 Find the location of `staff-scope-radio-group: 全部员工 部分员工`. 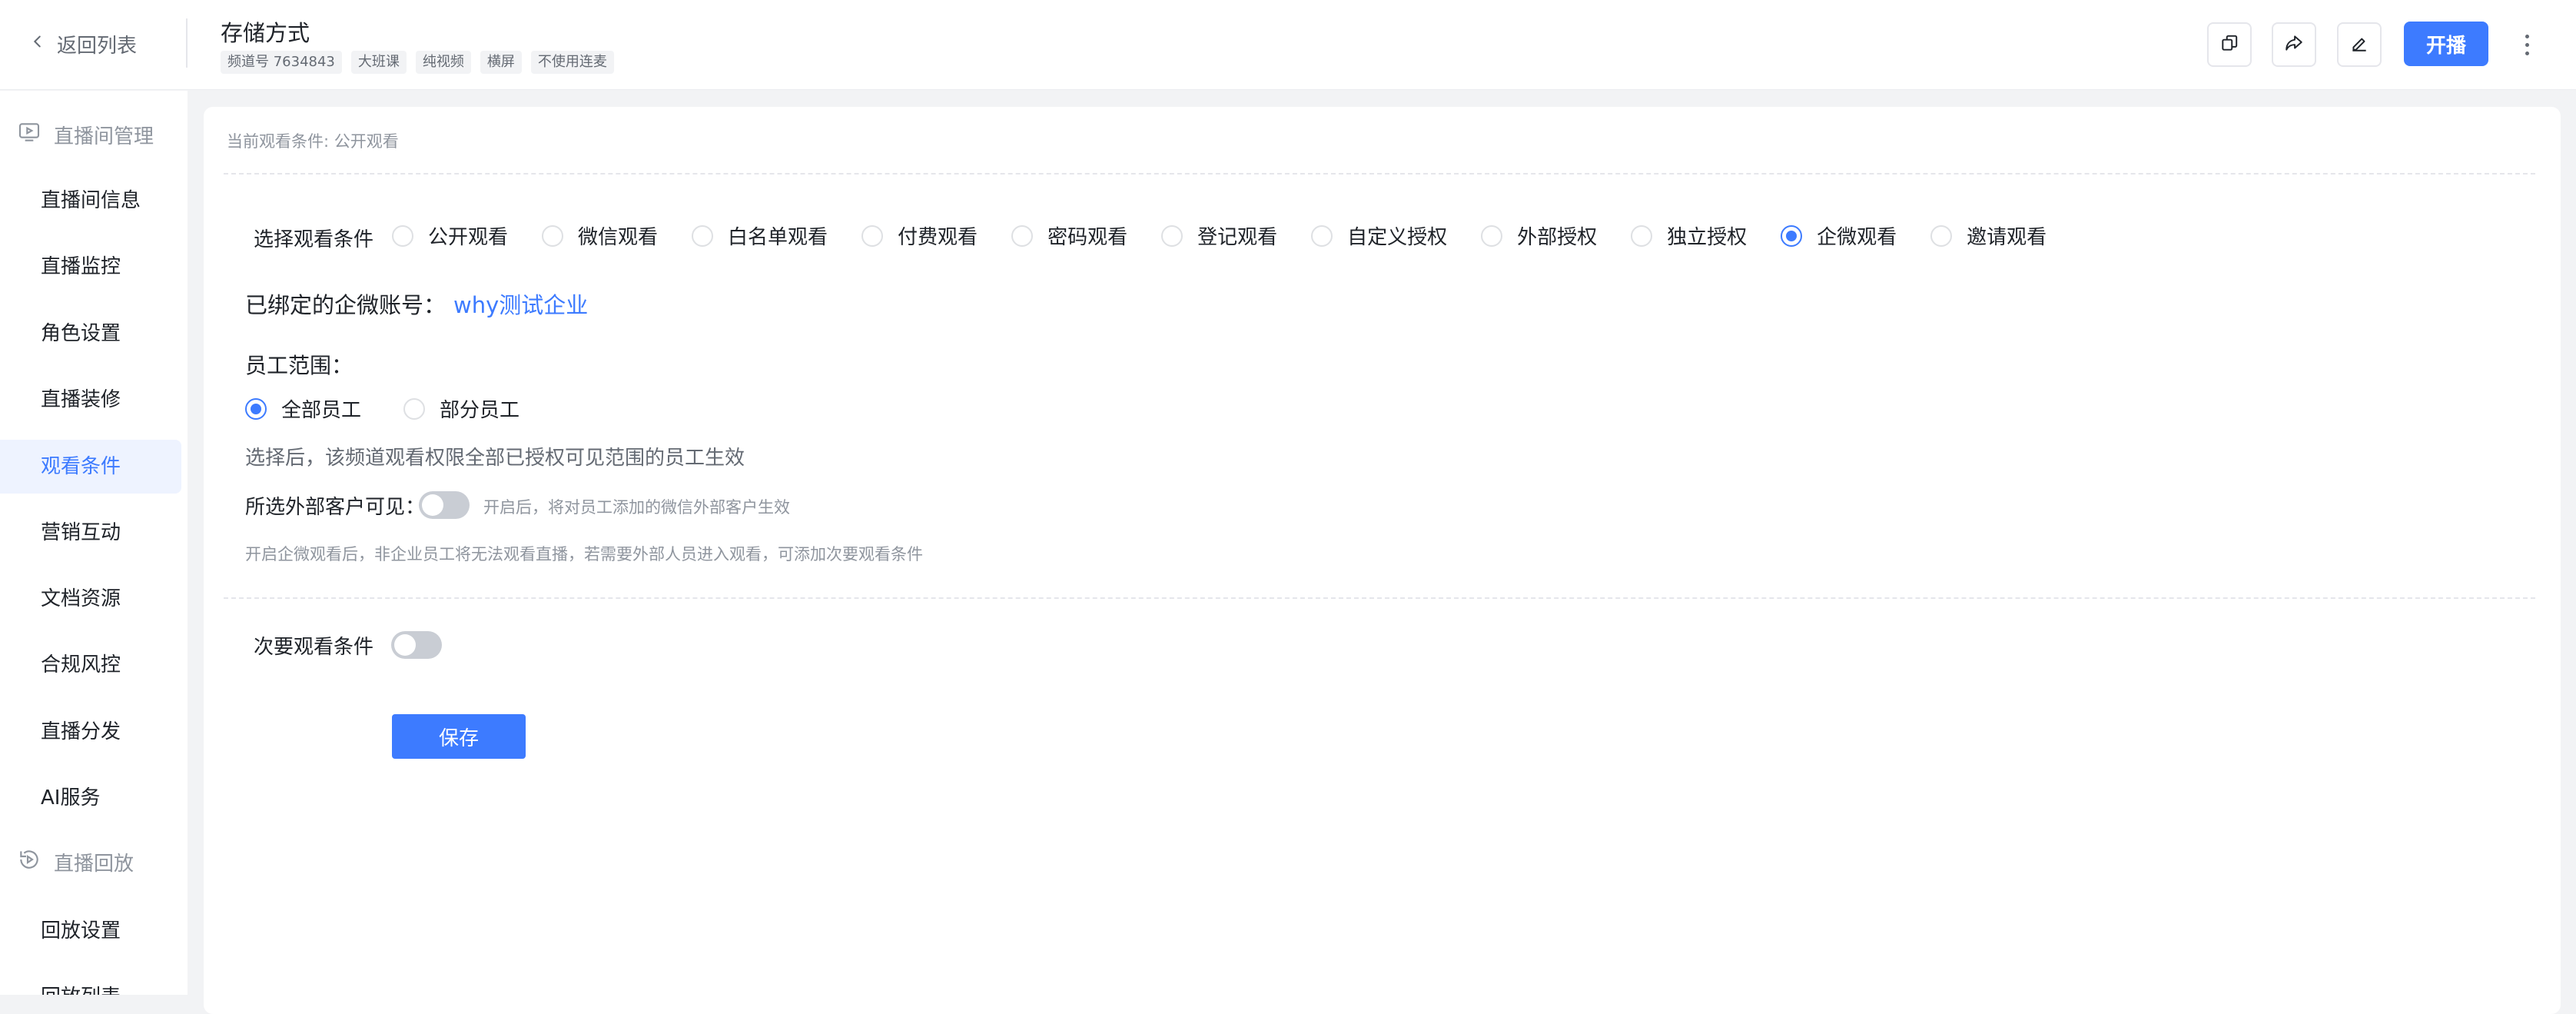

staff-scope-radio-group: 全部员工 部分员工 is located at coordinates (382, 408).